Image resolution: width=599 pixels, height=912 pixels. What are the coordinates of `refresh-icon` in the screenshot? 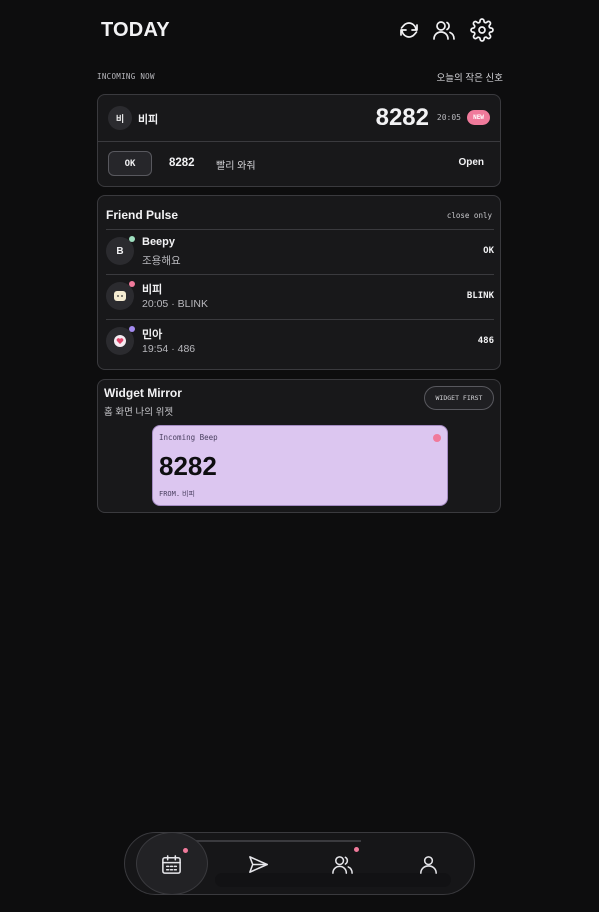 It's located at (409, 30).